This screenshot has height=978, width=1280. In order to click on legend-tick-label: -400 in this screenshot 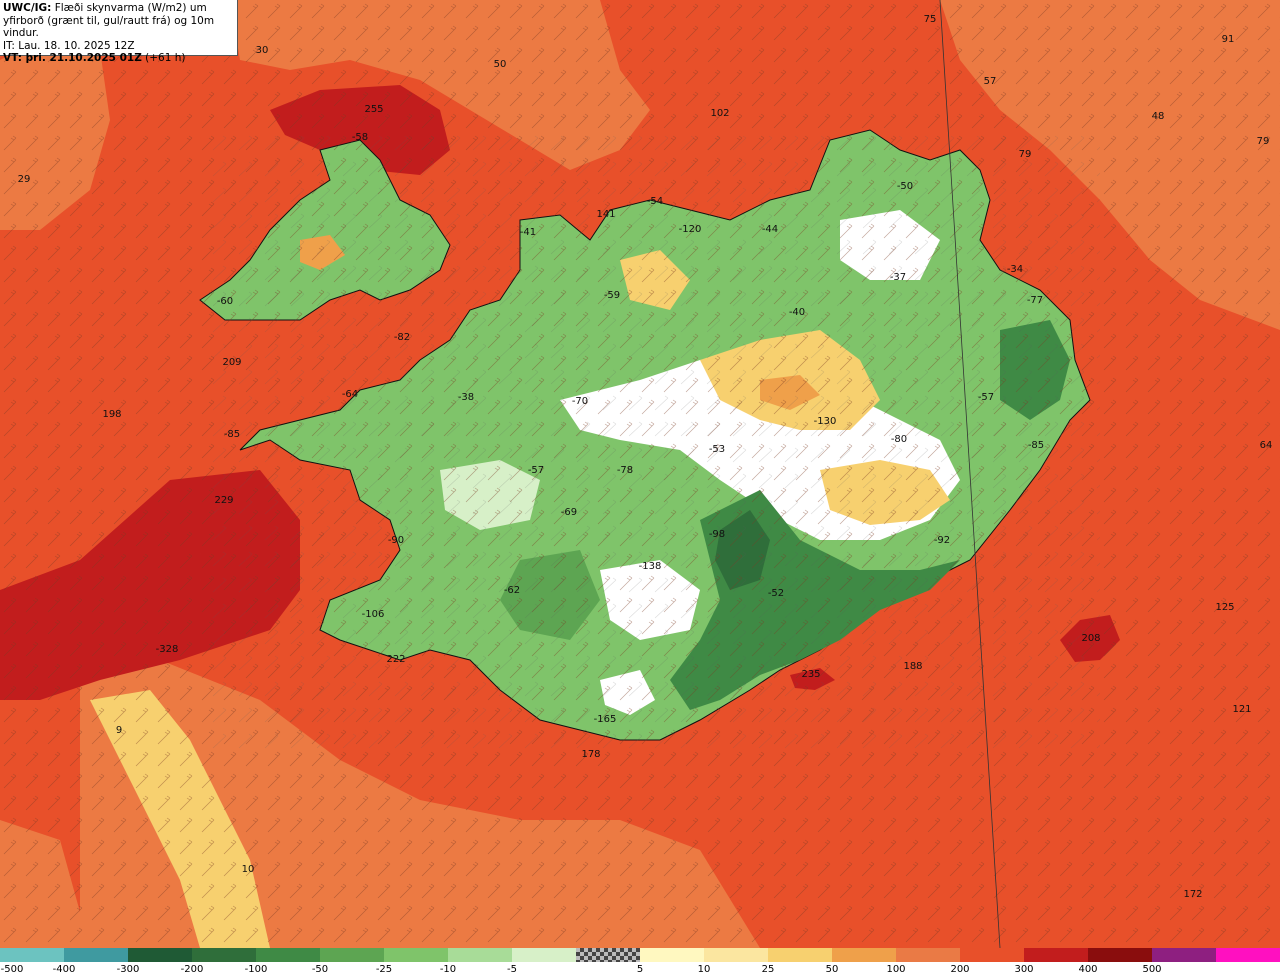, I will do `click(64, 969)`.